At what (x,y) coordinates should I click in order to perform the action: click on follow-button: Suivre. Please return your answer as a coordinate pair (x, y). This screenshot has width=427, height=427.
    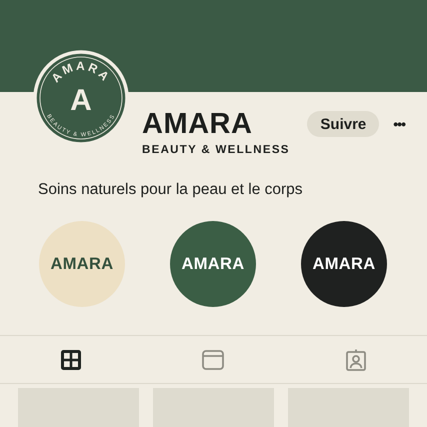
    Looking at the image, I should click on (343, 124).